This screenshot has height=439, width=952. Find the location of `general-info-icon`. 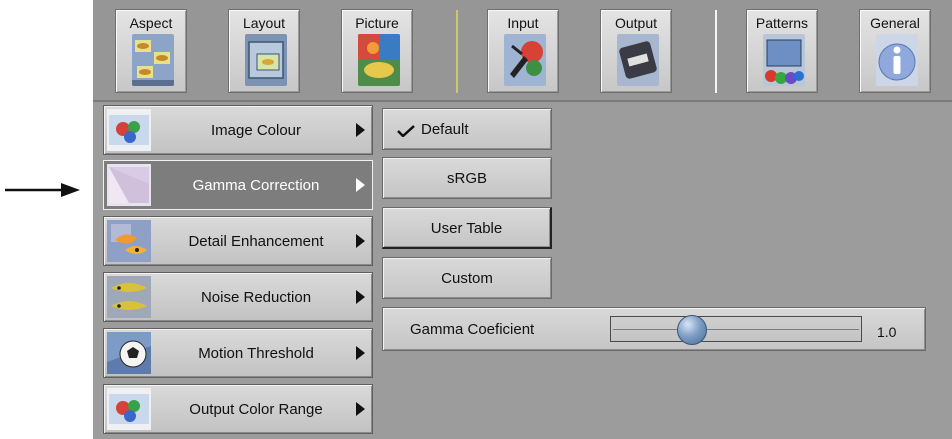

general-info-icon is located at coordinates (897, 60).